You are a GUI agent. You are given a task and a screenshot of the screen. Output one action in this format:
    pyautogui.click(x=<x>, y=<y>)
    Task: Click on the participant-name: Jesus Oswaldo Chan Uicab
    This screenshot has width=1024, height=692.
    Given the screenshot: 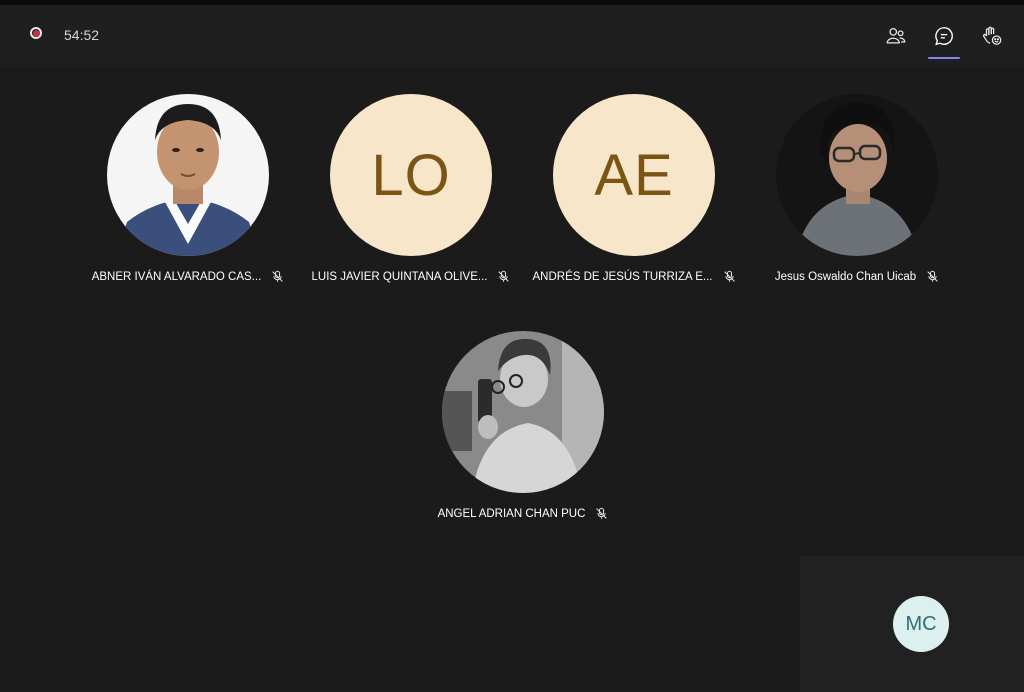 What is the action you would take?
    pyautogui.click(x=845, y=276)
    